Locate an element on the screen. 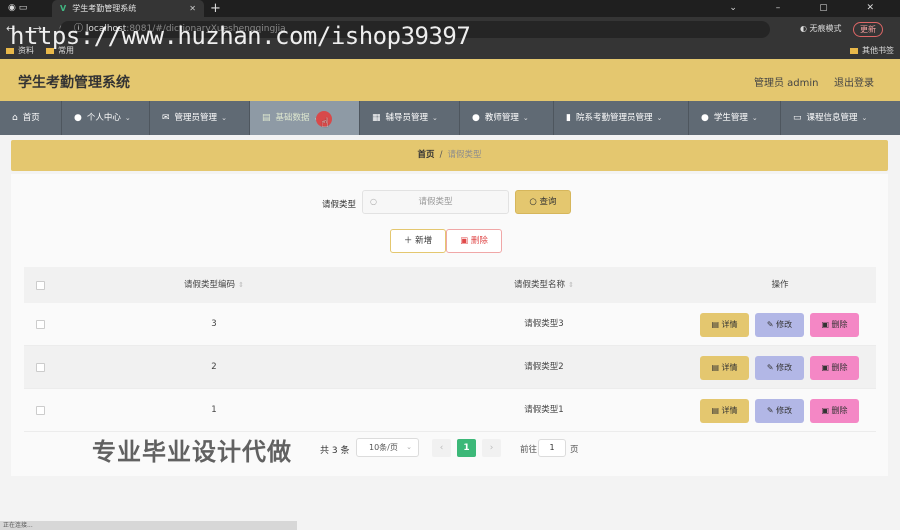 Image resolution: width=900 pixels, height=530 pixels. column-header-name-label: 请假类型名称 is located at coordinates (540, 285).